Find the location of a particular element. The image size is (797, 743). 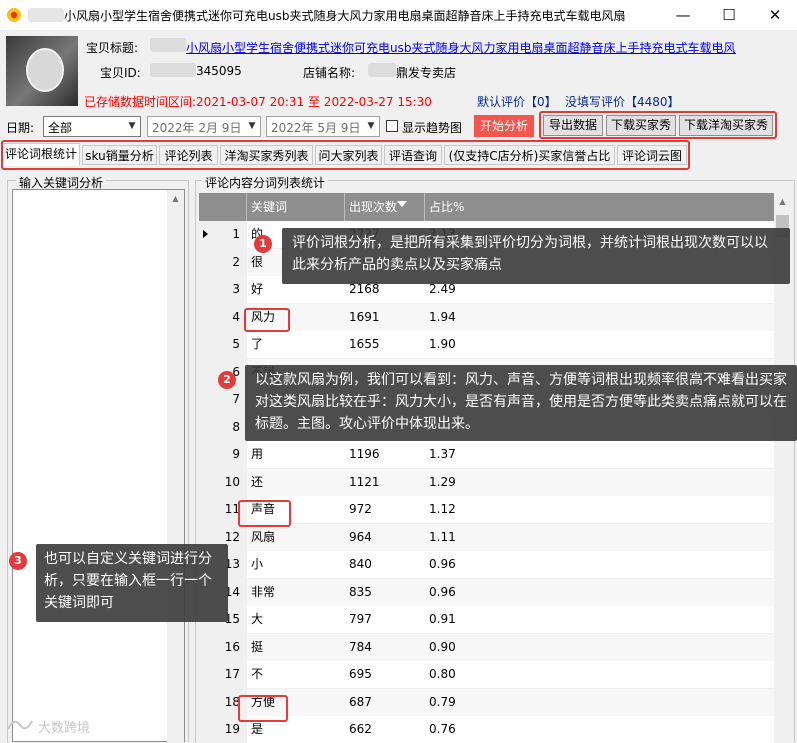

percent-cell: 1.11 is located at coordinates (485, 537).